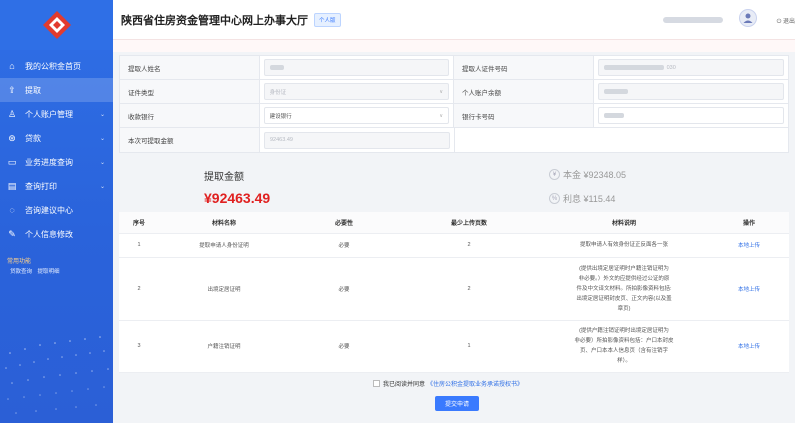  I want to click on row-no: 3, so click(139, 346).